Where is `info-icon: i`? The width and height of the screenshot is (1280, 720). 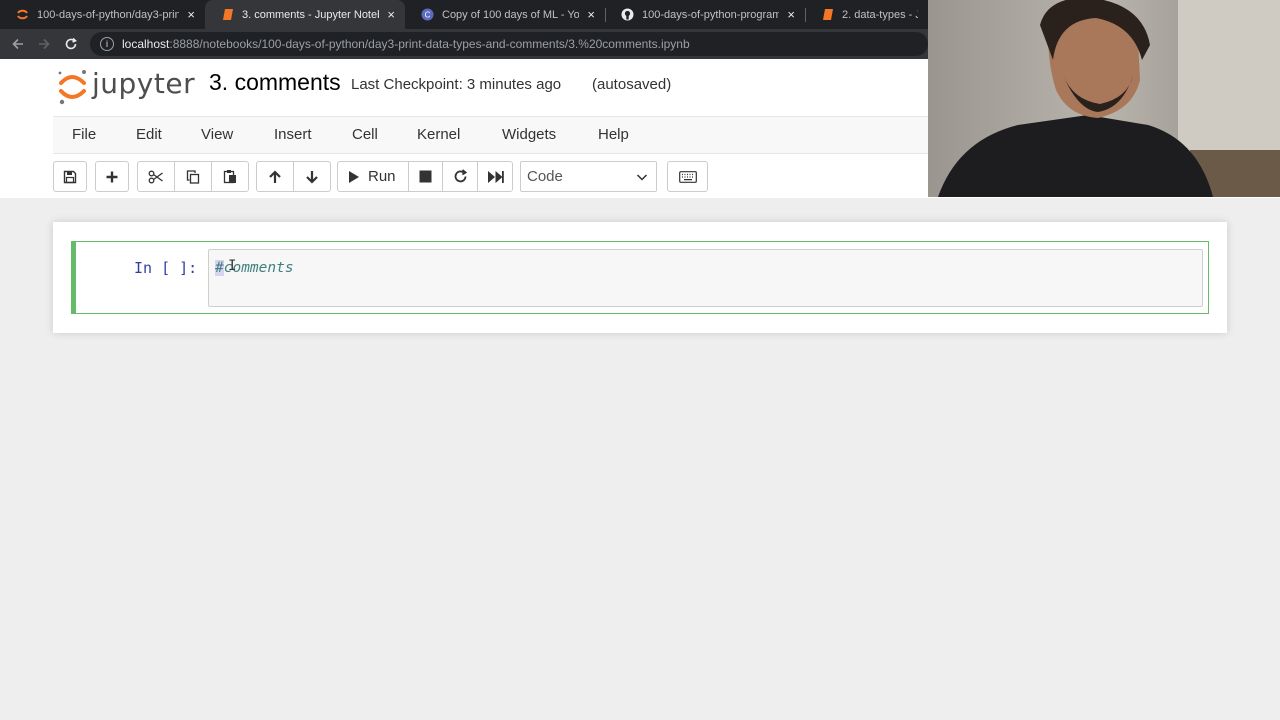 info-icon: i is located at coordinates (107, 44).